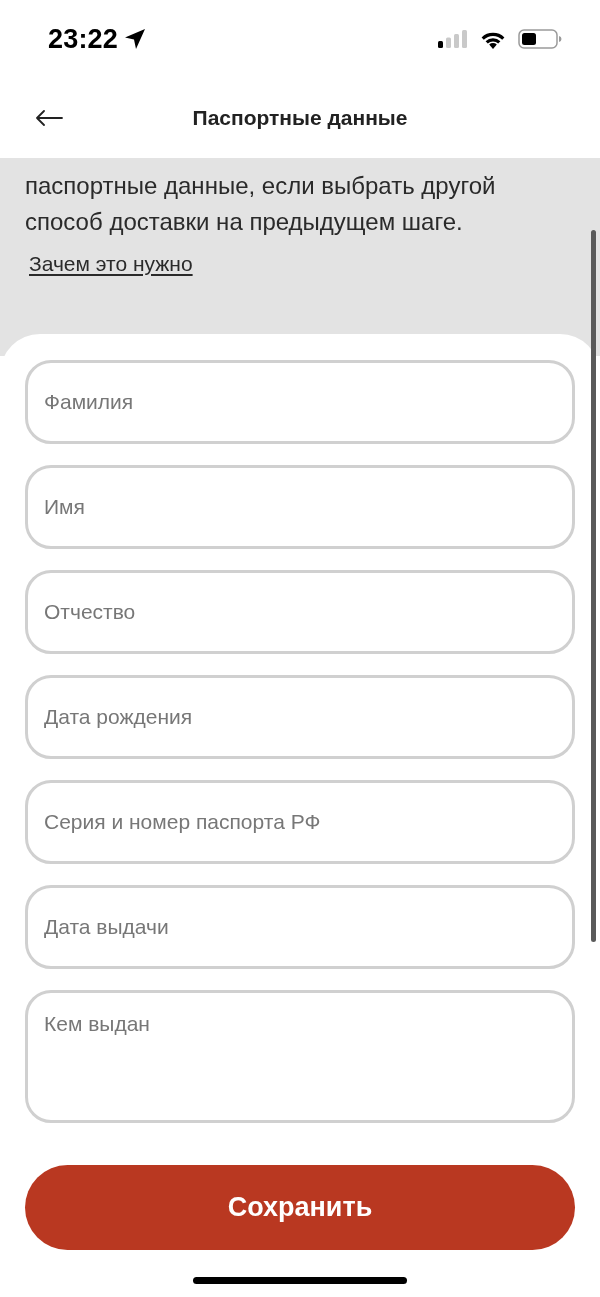 This screenshot has width=600, height=1297. I want to click on battery-icon, so click(540, 39).